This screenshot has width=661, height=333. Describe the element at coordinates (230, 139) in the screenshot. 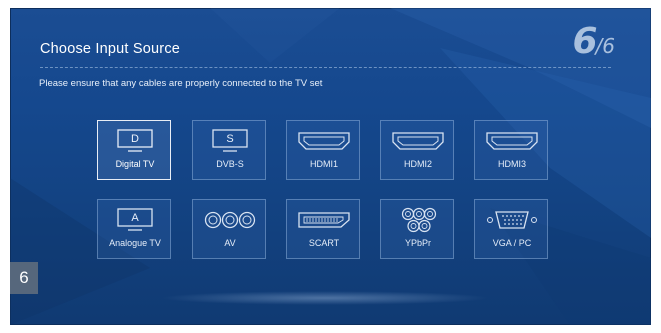

I see `dvb-s-glyph: S` at that location.